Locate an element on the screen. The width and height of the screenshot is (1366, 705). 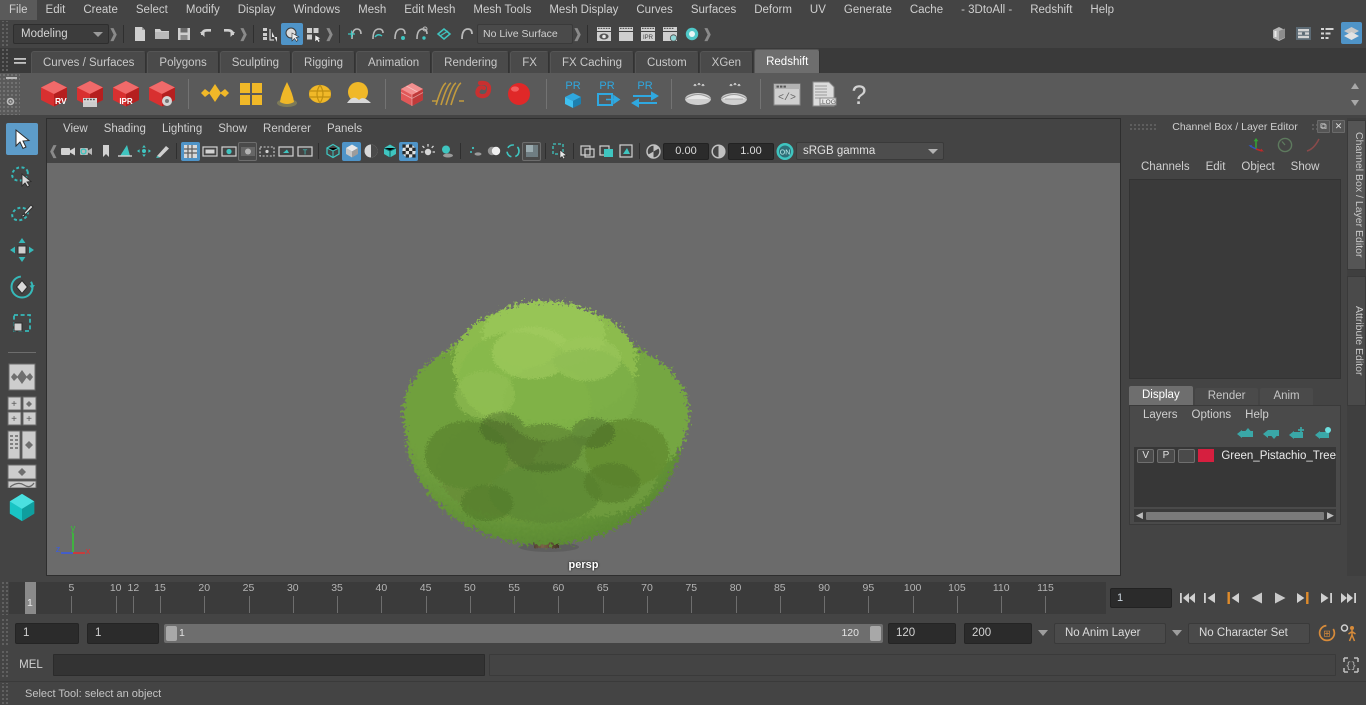
menu-item-modify: Modify is located at coordinates (203, 10).